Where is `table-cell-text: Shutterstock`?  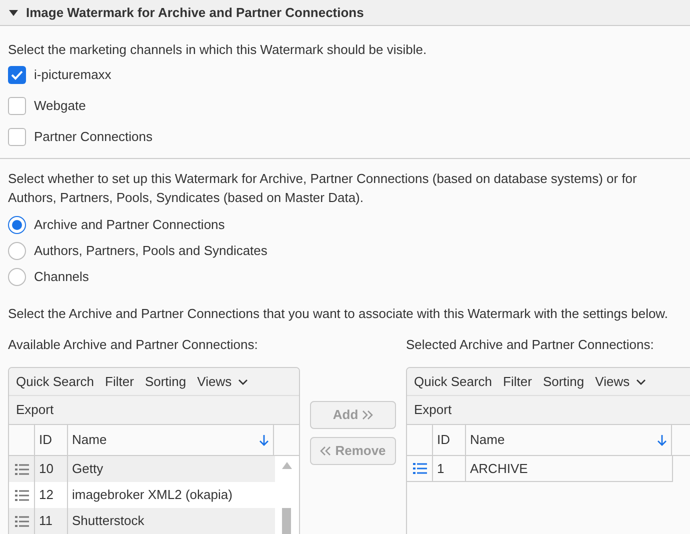
table-cell-text: Shutterstock is located at coordinates (108, 521).